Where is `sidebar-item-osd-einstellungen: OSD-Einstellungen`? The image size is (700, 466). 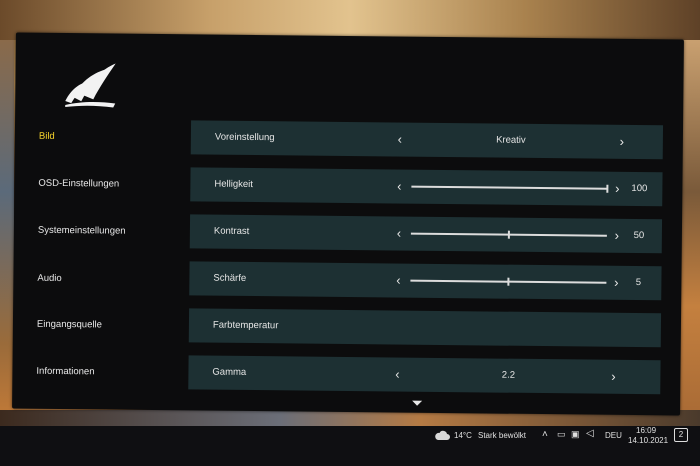 sidebar-item-osd-einstellungen: OSD-Einstellungen is located at coordinates (78, 184).